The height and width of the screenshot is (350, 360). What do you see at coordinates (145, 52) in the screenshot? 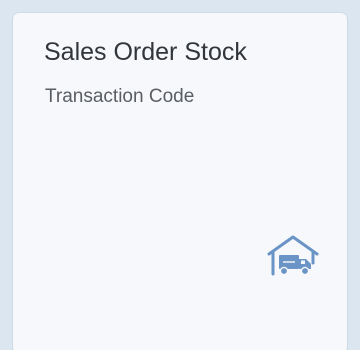
I see `tile-title: Sales Order Stock` at bounding box center [145, 52].